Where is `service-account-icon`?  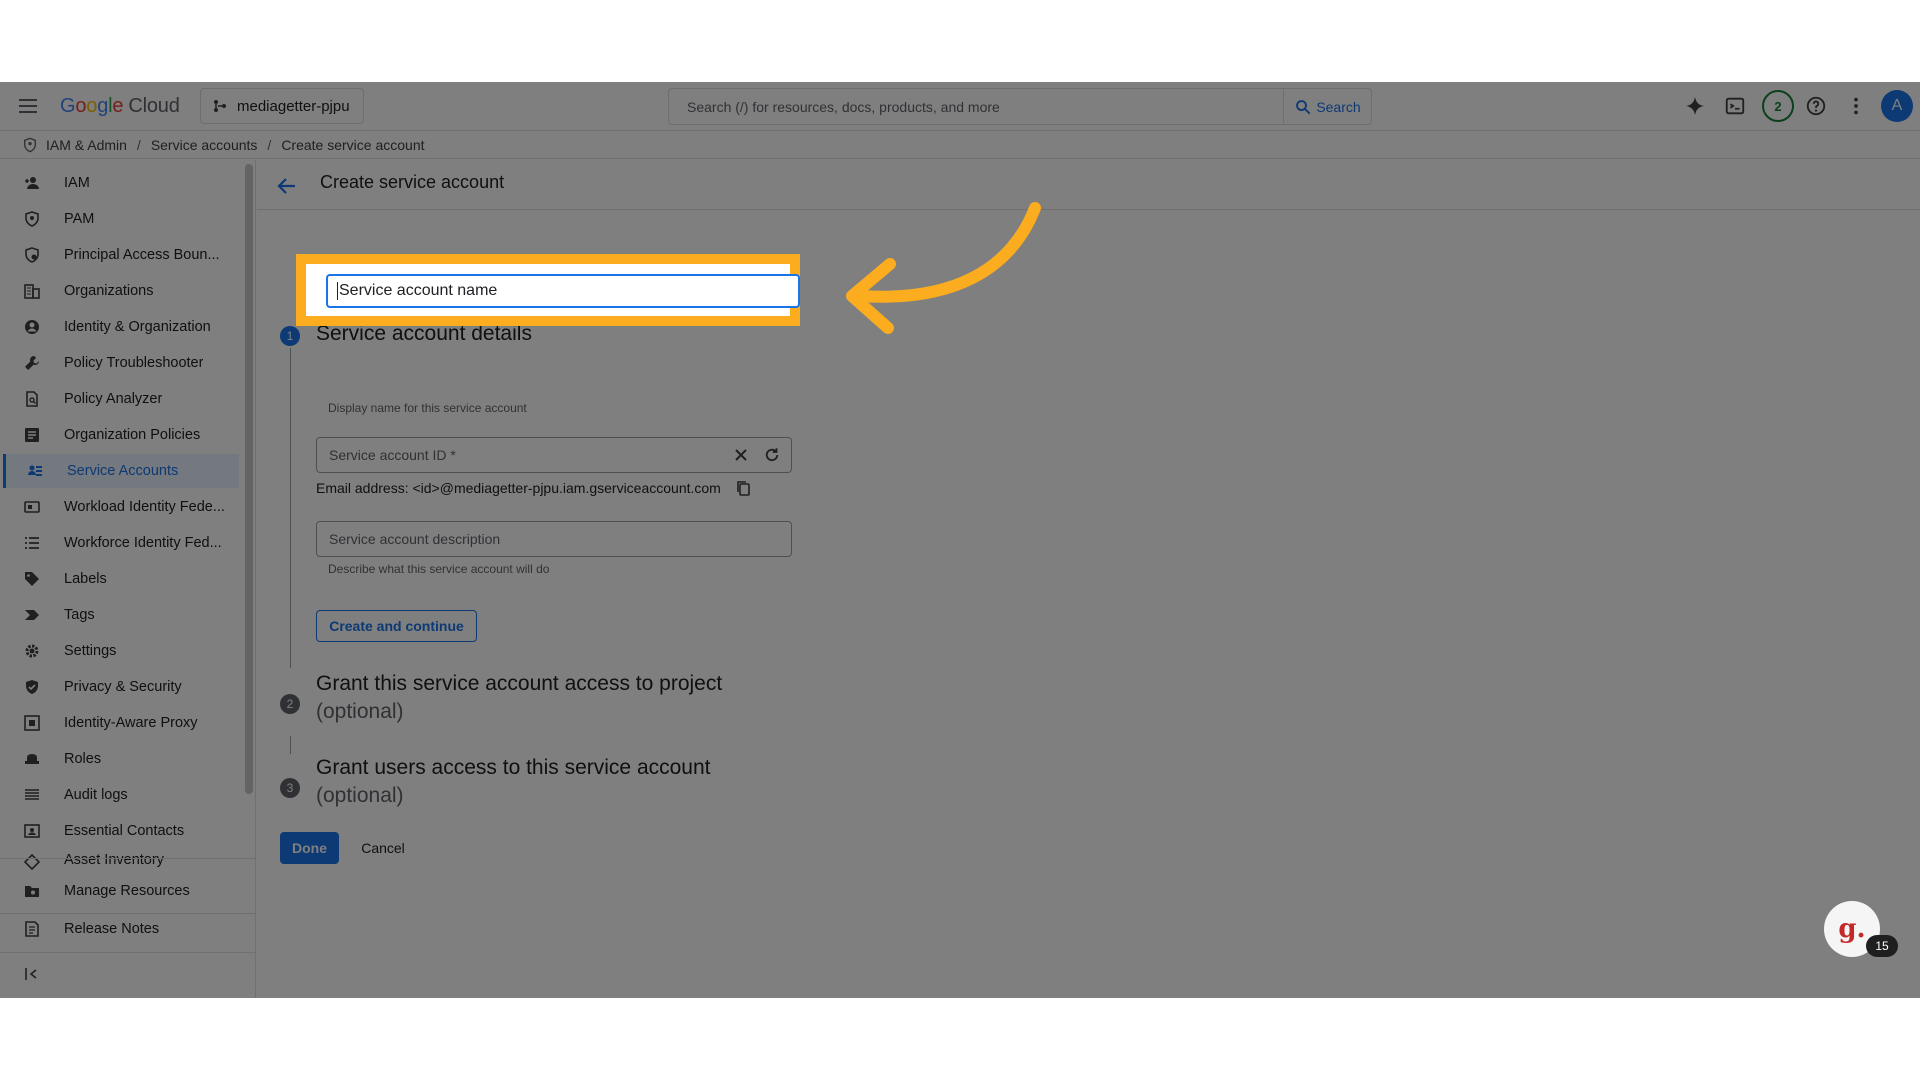
service-account-icon is located at coordinates (35, 471).